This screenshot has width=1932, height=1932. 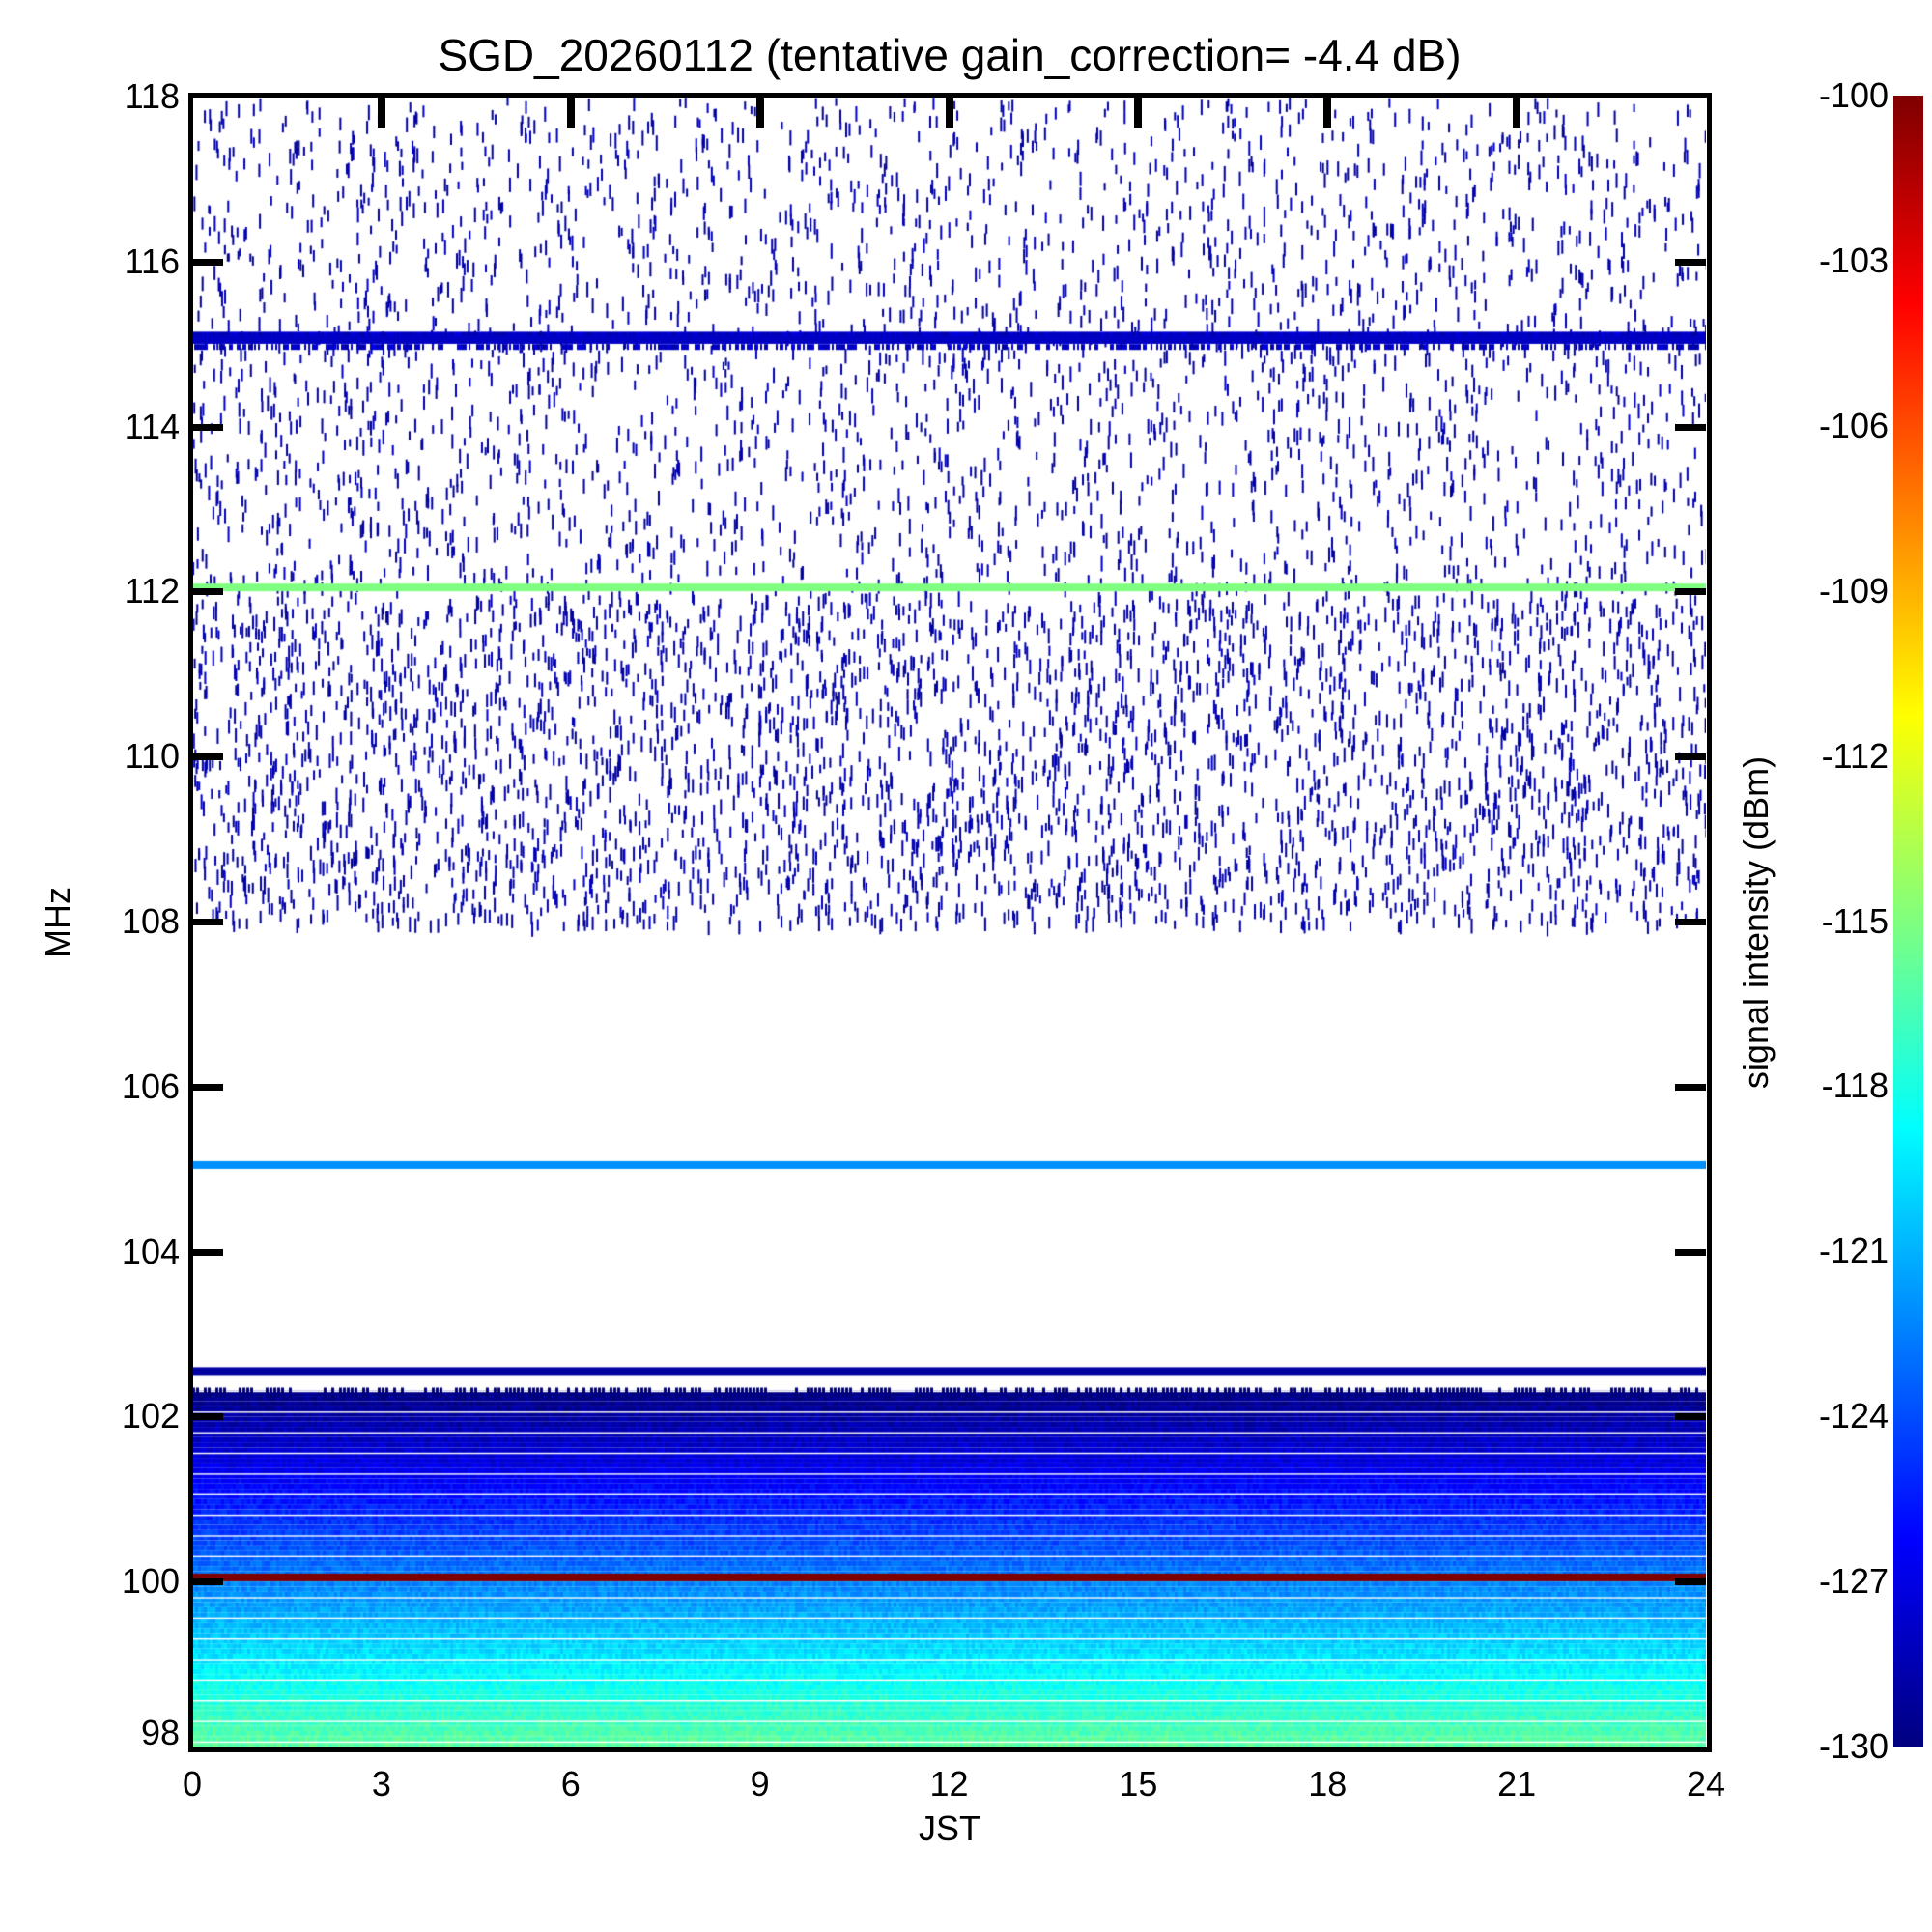 I want to click on x-tick-label: 9, so click(x=760, y=1784).